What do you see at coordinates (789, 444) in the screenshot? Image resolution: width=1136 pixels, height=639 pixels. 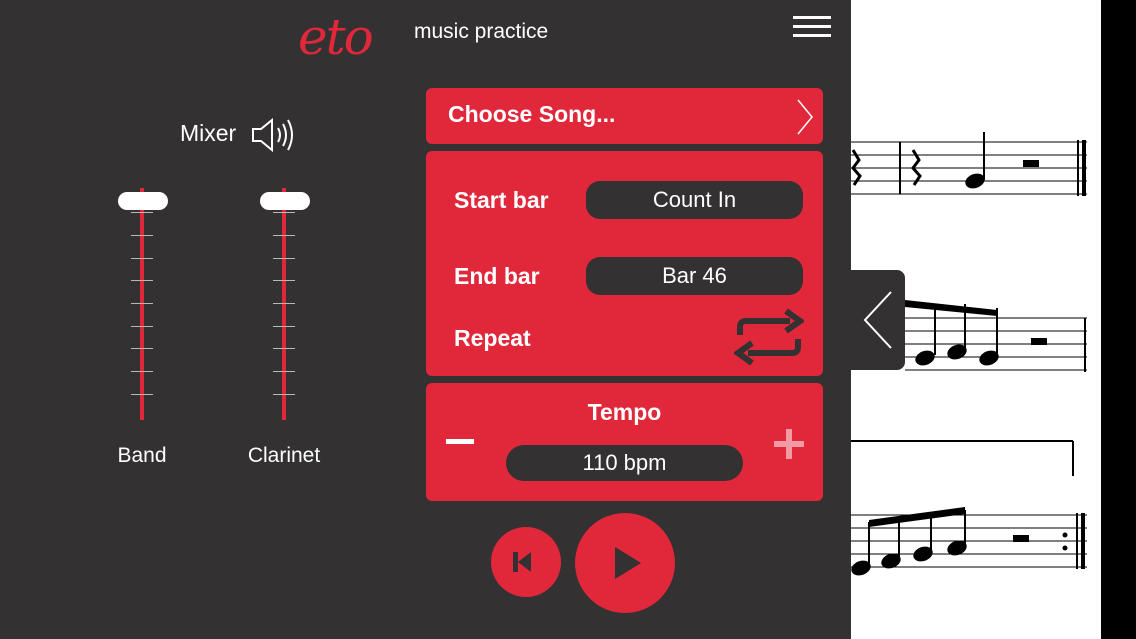 I see `plus-icon` at bounding box center [789, 444].